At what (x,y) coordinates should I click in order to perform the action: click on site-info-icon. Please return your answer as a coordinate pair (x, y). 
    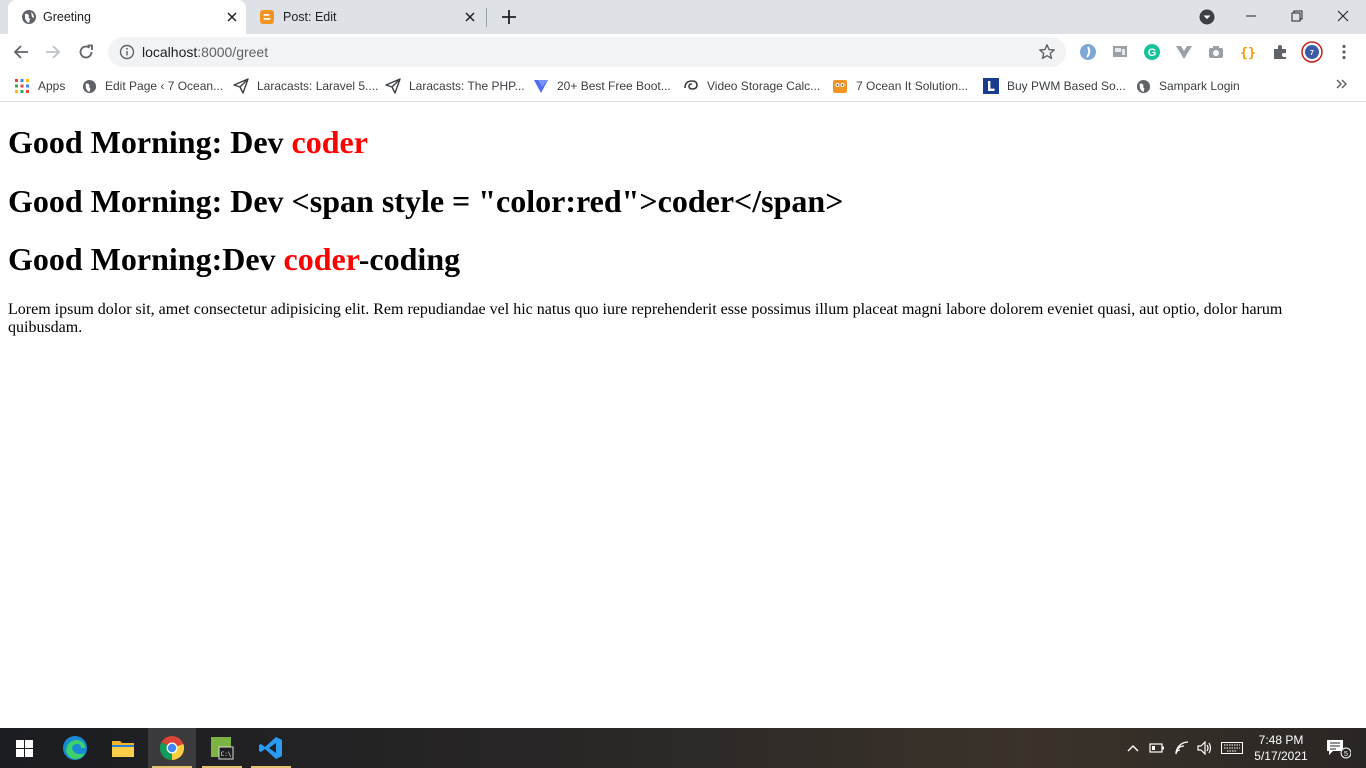
    Looking at the image, I should click on (127, 52).